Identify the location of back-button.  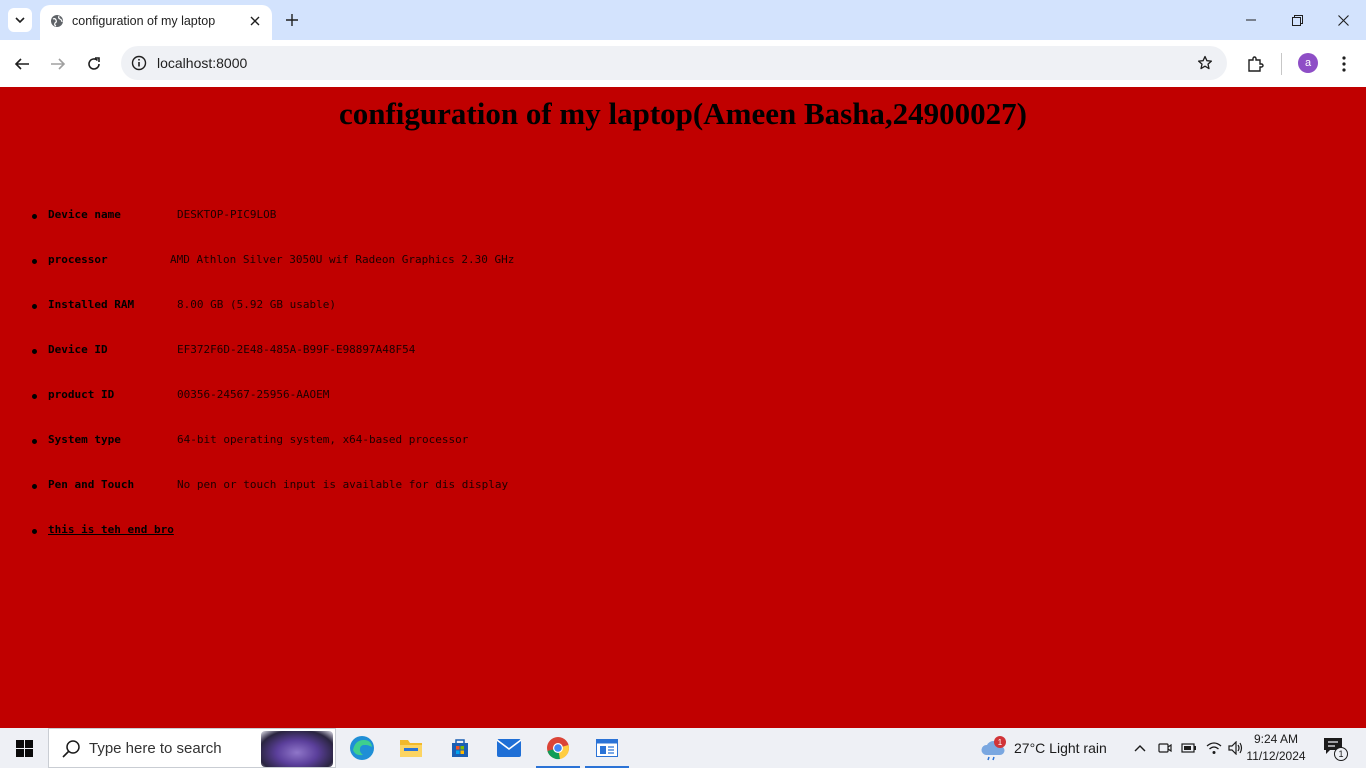
(22, 64).